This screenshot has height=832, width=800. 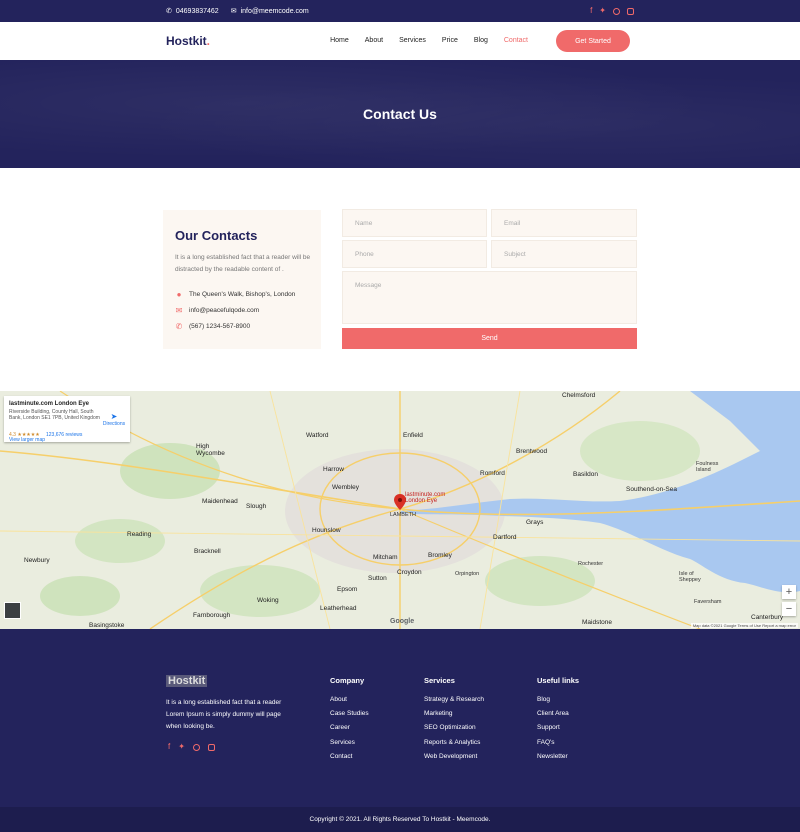 I want to click on map-city-label: Newbury, so click(x=37, y=560).